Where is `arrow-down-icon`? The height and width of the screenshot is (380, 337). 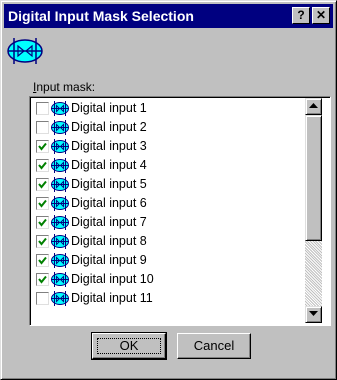 arrow-down-icon is located at coordinates (313, 313).